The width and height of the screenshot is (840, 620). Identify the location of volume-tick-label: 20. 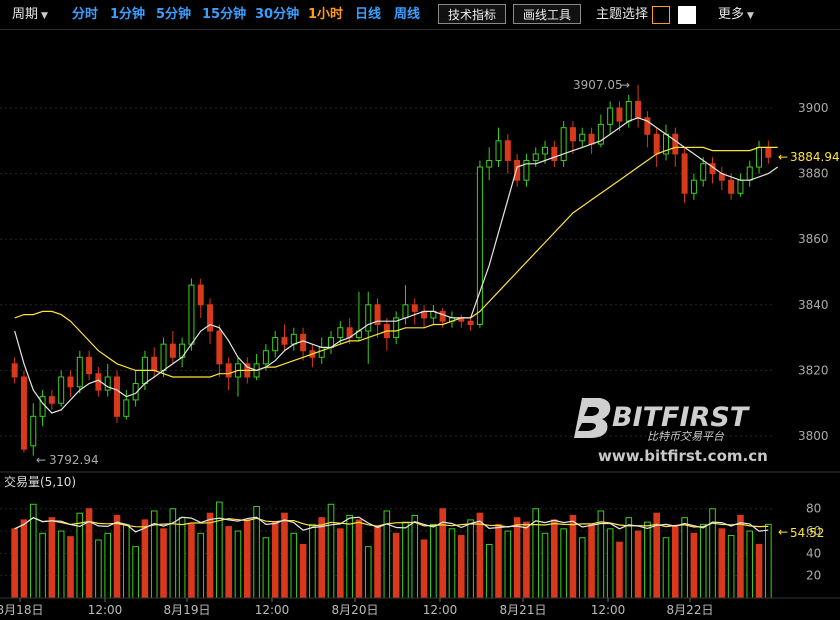
(813, 576).